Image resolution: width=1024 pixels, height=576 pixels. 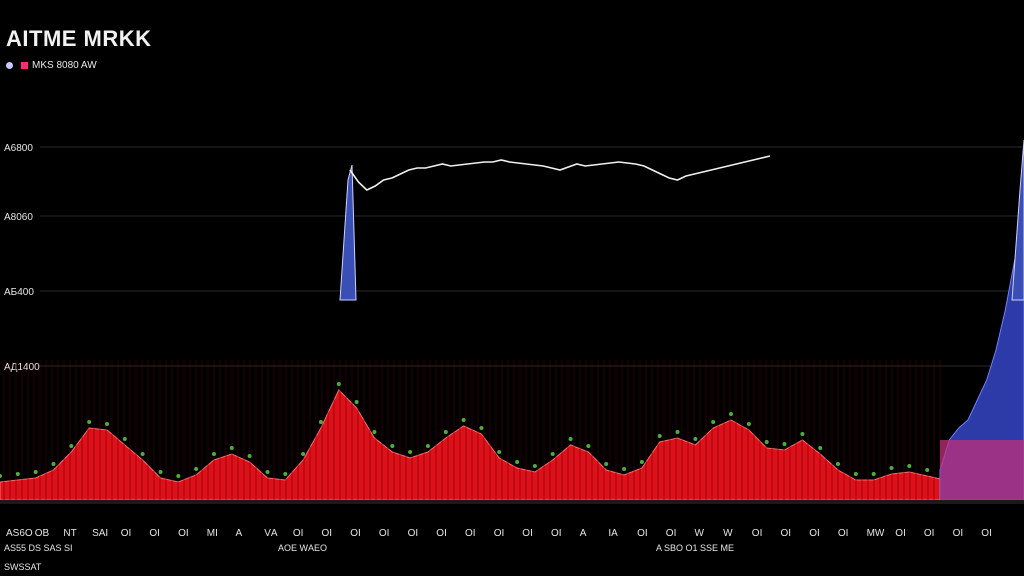 I want to click on x-axis-sublabel: AОЕ WАЕО, so click(x=302, y=548).